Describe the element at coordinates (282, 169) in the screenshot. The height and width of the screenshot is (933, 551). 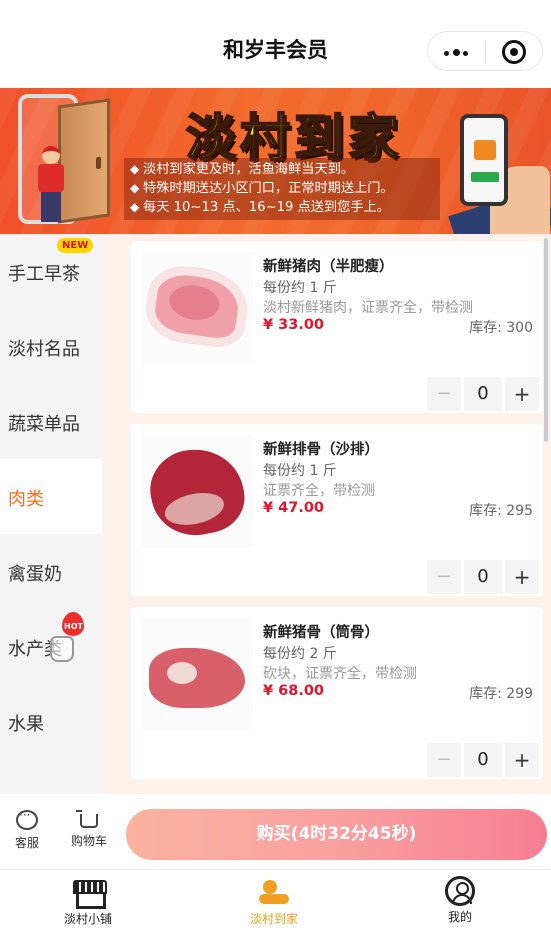
I see `banner-note: 淡村到家更及时，活鱼海鲜当天到。` at that location.